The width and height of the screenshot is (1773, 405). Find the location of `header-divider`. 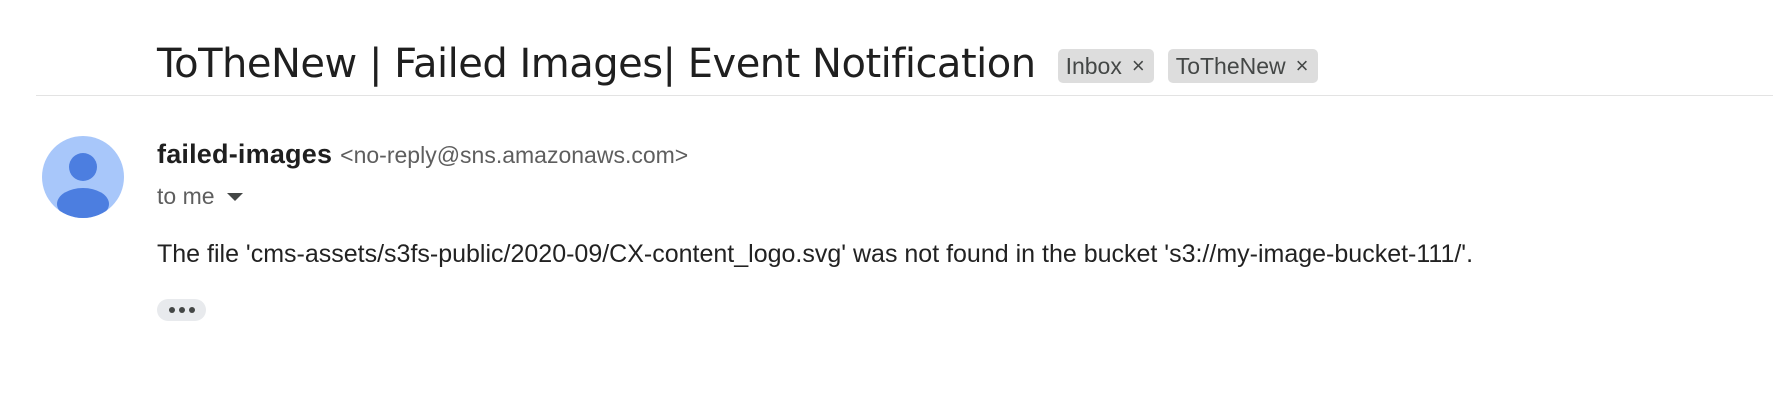

header-divider is located at coordinates (904, 95).